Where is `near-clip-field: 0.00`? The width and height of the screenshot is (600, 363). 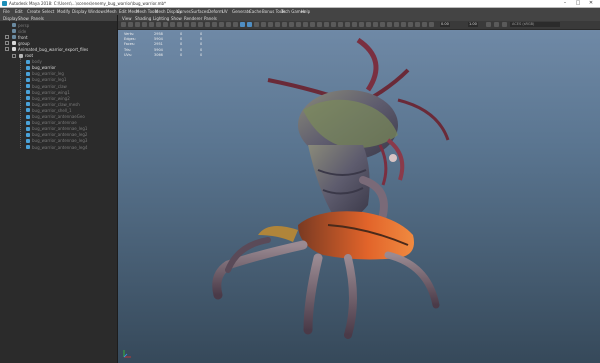 near-clip-field: 0.00 is located at coordinates (445, 24).